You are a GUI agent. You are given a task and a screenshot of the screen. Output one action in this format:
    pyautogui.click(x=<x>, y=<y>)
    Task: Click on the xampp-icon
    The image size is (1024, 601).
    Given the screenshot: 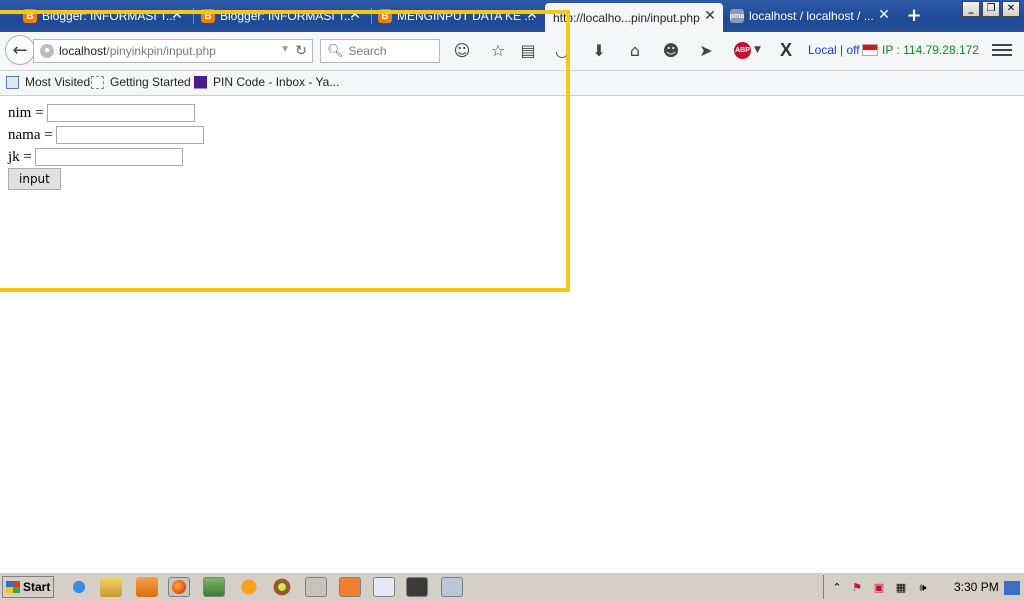 What is the action you would take?
    pyautogui.click(x=350, y=587)
    